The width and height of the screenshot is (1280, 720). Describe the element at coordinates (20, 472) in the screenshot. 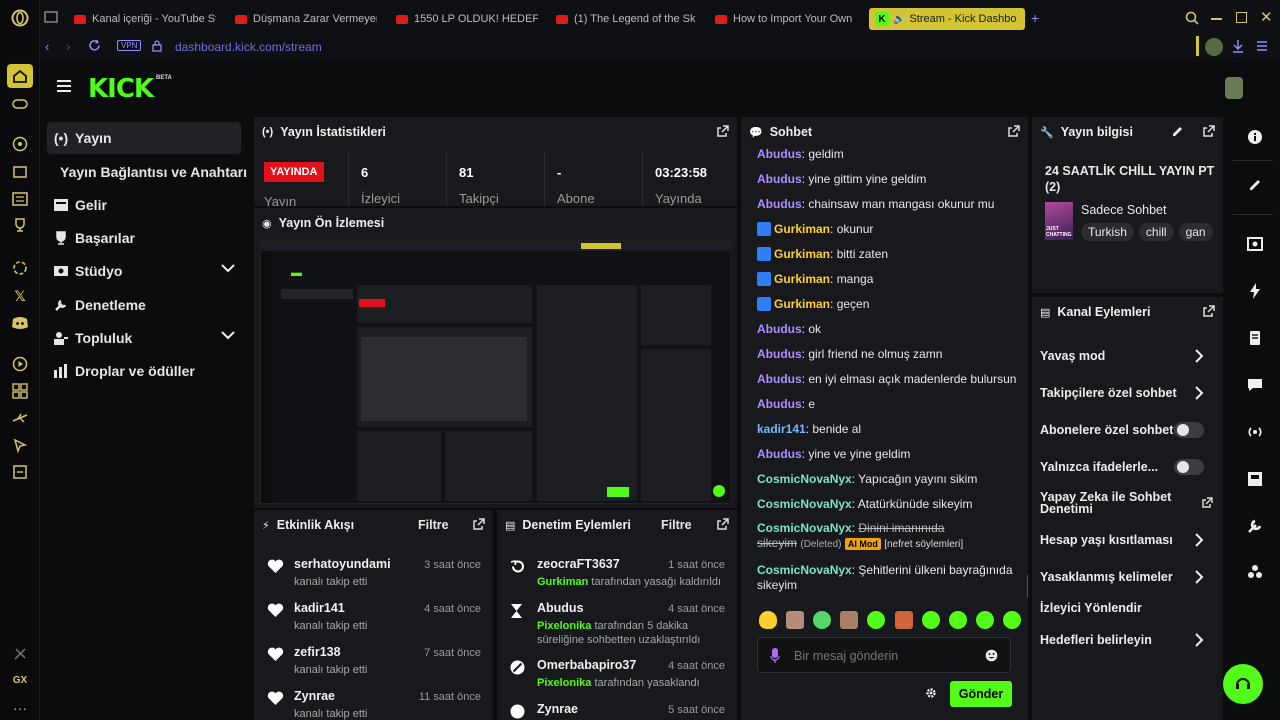

I see `gx-corner-icon` at that location.